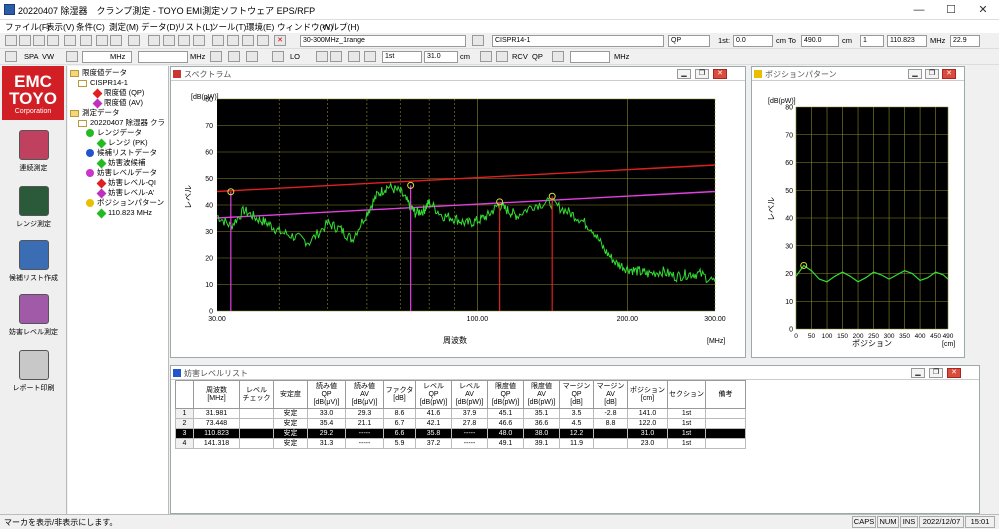 The image size is (999, 529). Describe the element at coordinates (72, 56) in the screenshot. I see `span-icon` at that location.